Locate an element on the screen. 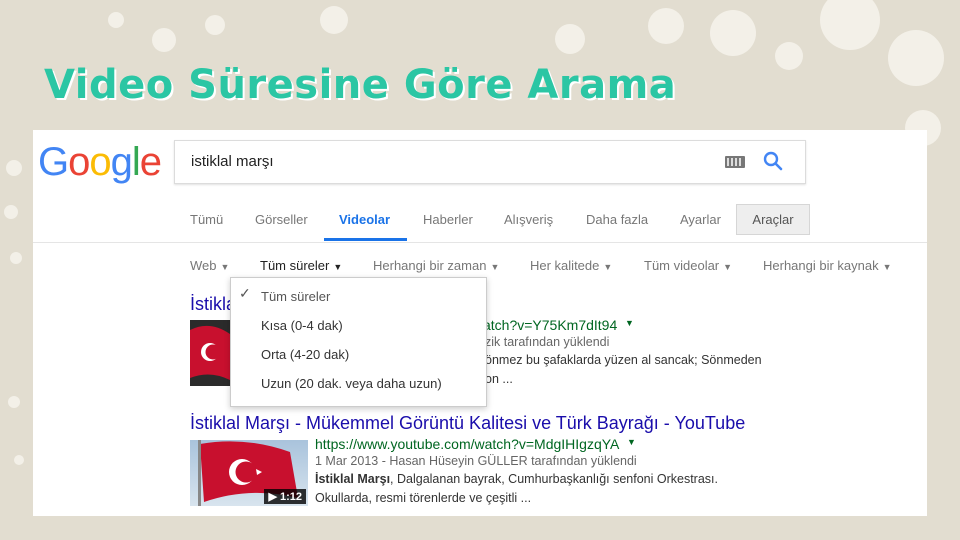 The width and height of the screenshot is (960, 540). menu-item-medium: Orta (4-20 dak) is located at coordinates (305, 354).